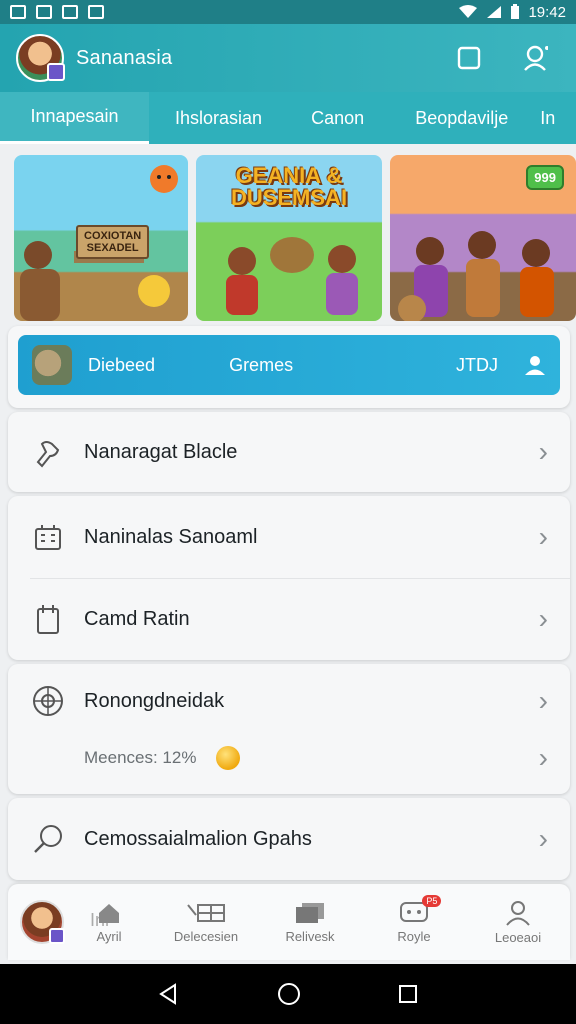 The image size is (576, 1024). What do you see at coordinates (169, 994) in the screenshot?
I see `back-icon` at bounding box center [169, 994].